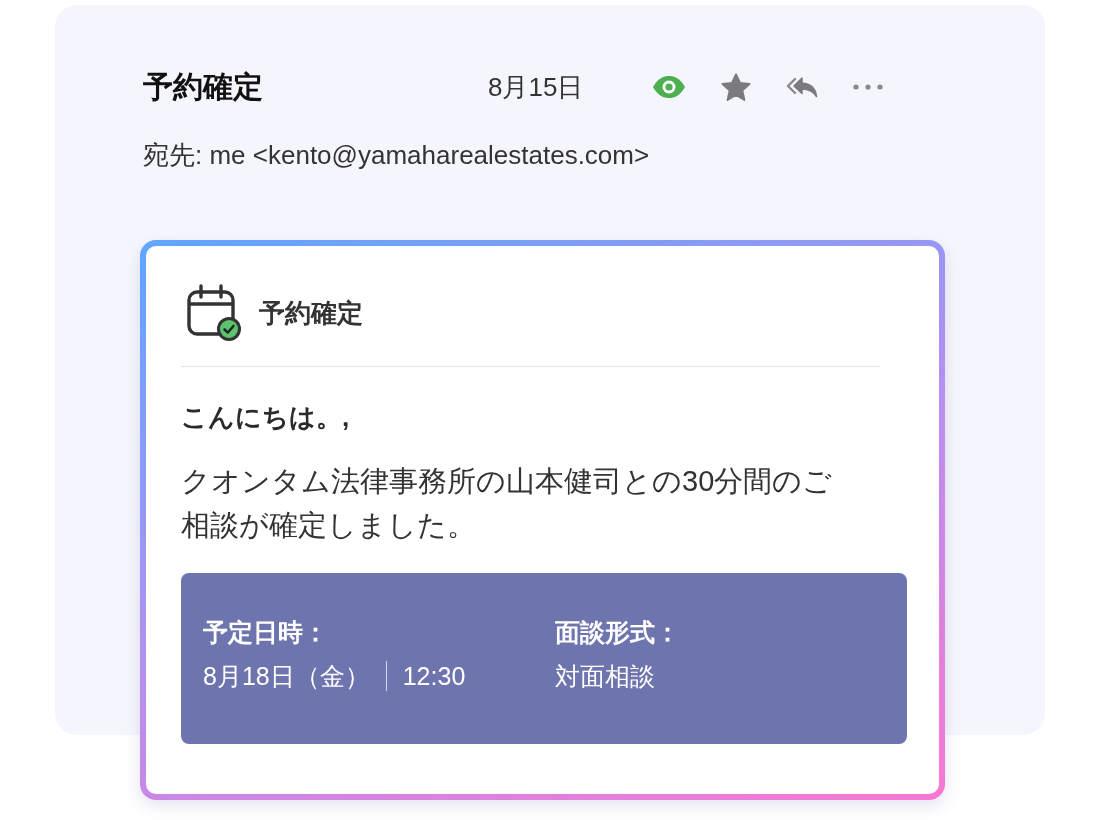 Image resolution: width=1100 pixels, height=820 pixels. I want to click on detail-label: 予定日時：, so click(265, 632).